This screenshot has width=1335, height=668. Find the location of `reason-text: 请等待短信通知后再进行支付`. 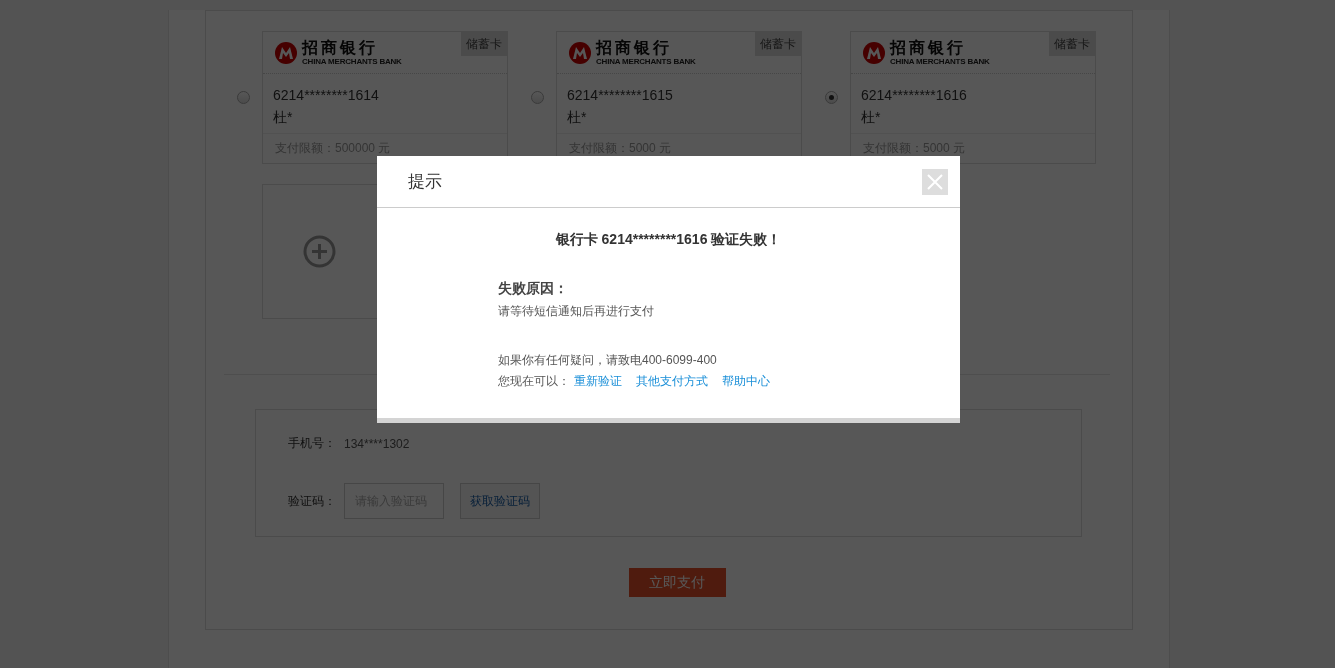

reason-text: 请等待短信通知后再进行支付 is located at coordinates (576, 311).